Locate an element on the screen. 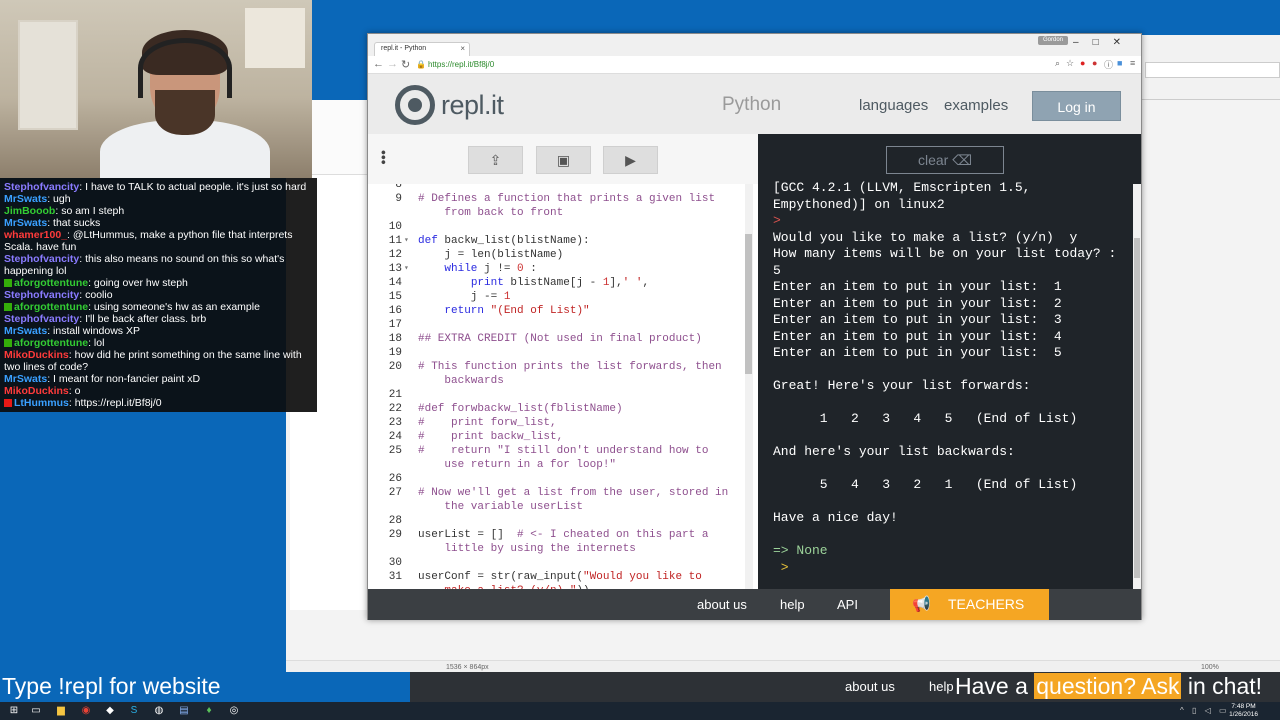 This screenshot has width=1280, height=720. save-button: ▣ is located at coordinates (563, 160).